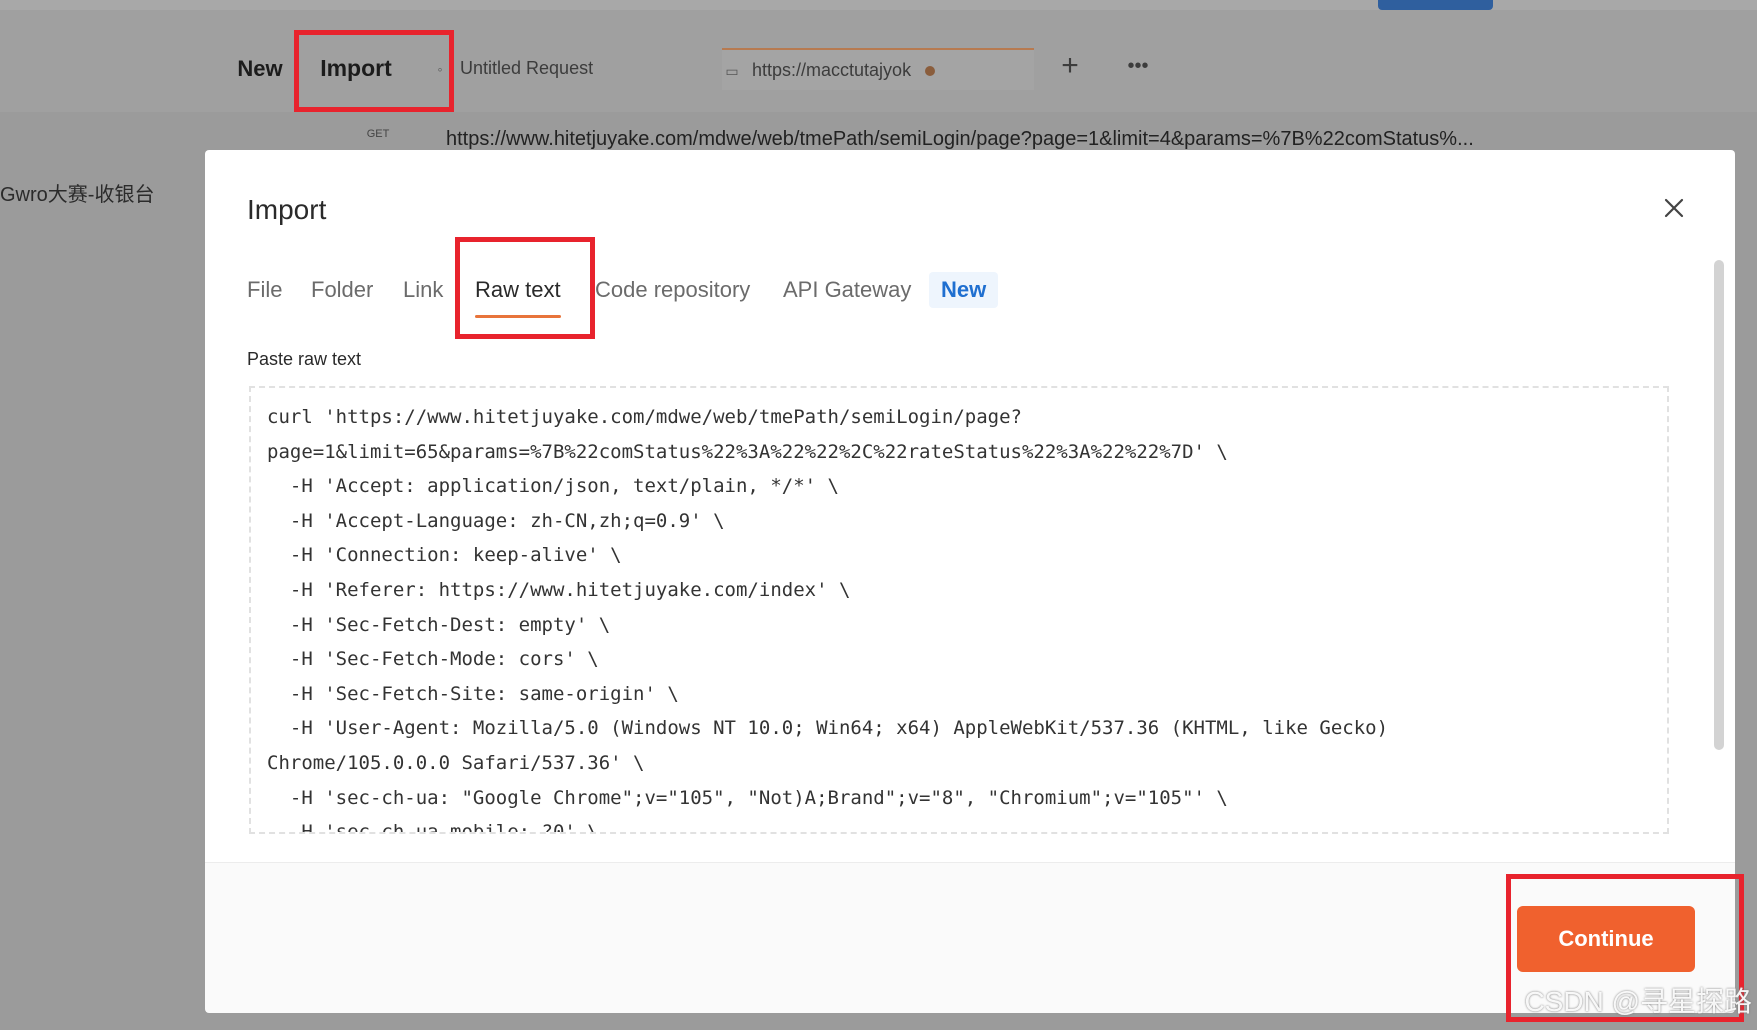 This screenshot has height=1030, width=1757. Describe the element at coordinates (439, 624) in the screenshot. I see `raw-text-line: -H 'Sec-Fetch-Dest: empty' \` at that location.